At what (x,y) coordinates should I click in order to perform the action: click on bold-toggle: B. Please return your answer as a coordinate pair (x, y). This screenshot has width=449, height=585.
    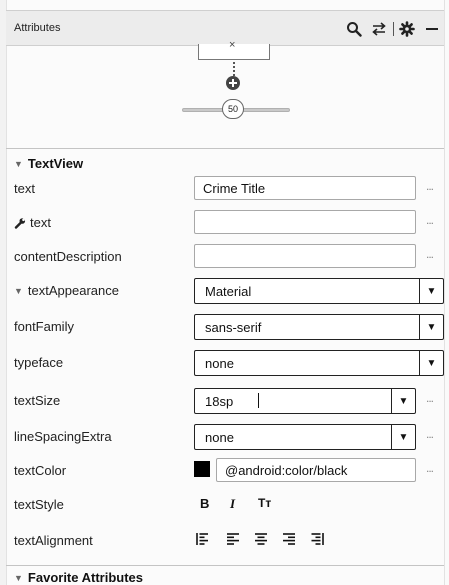
    Looking at the image, I should click on (204, 503).